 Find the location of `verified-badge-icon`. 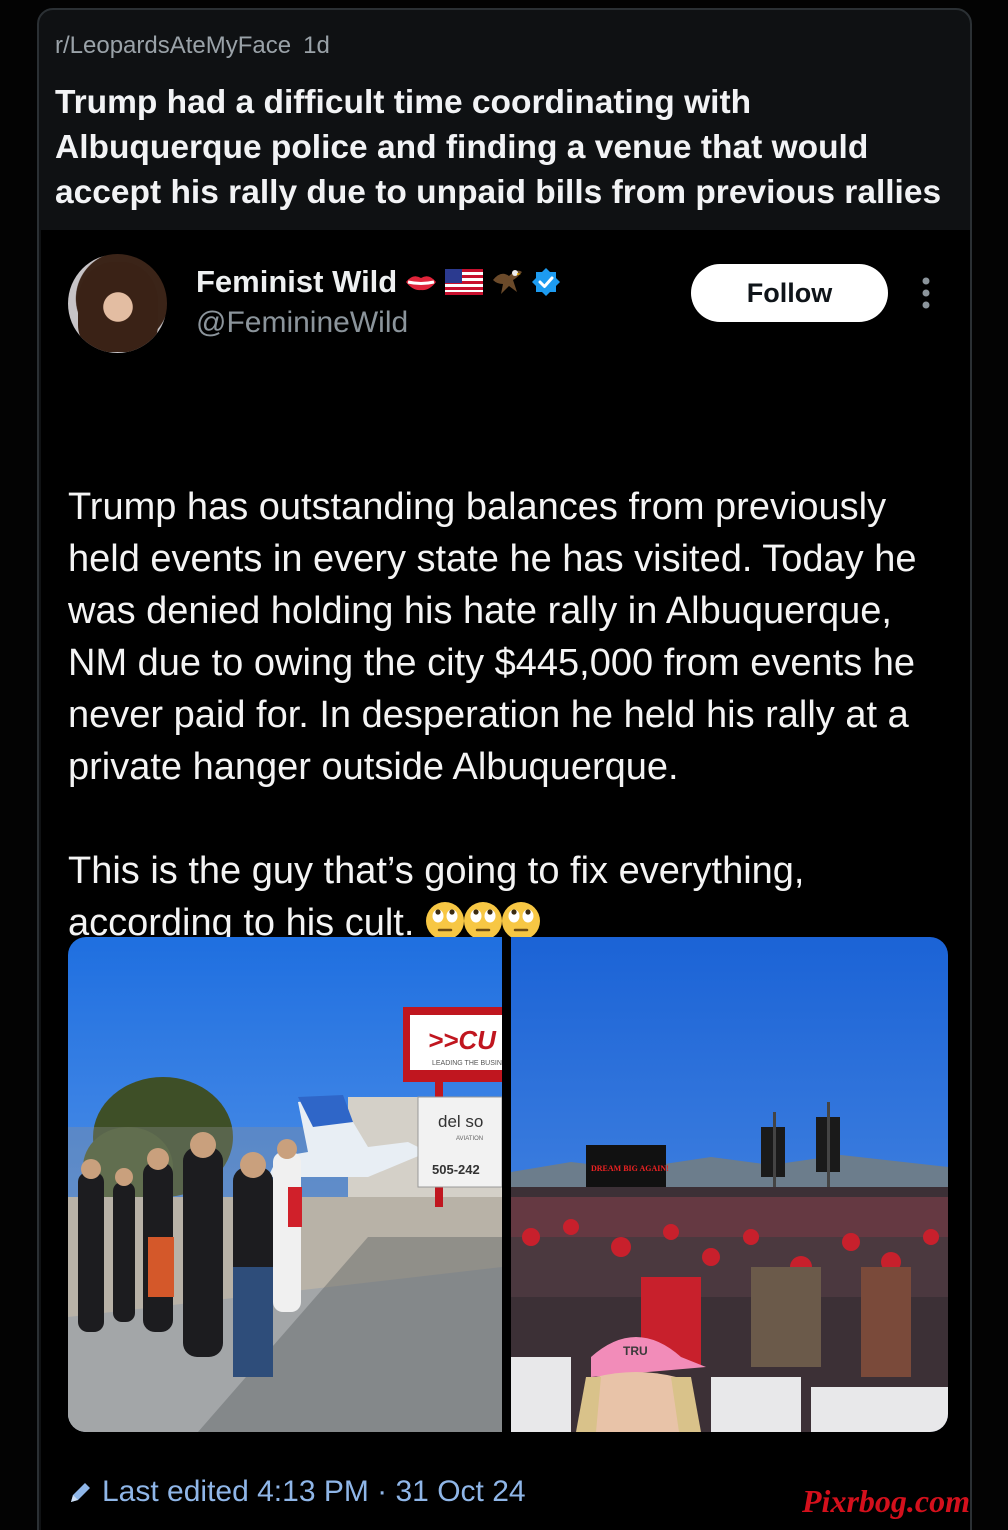

verified-badge-icon is located at coordinates (546, 282).